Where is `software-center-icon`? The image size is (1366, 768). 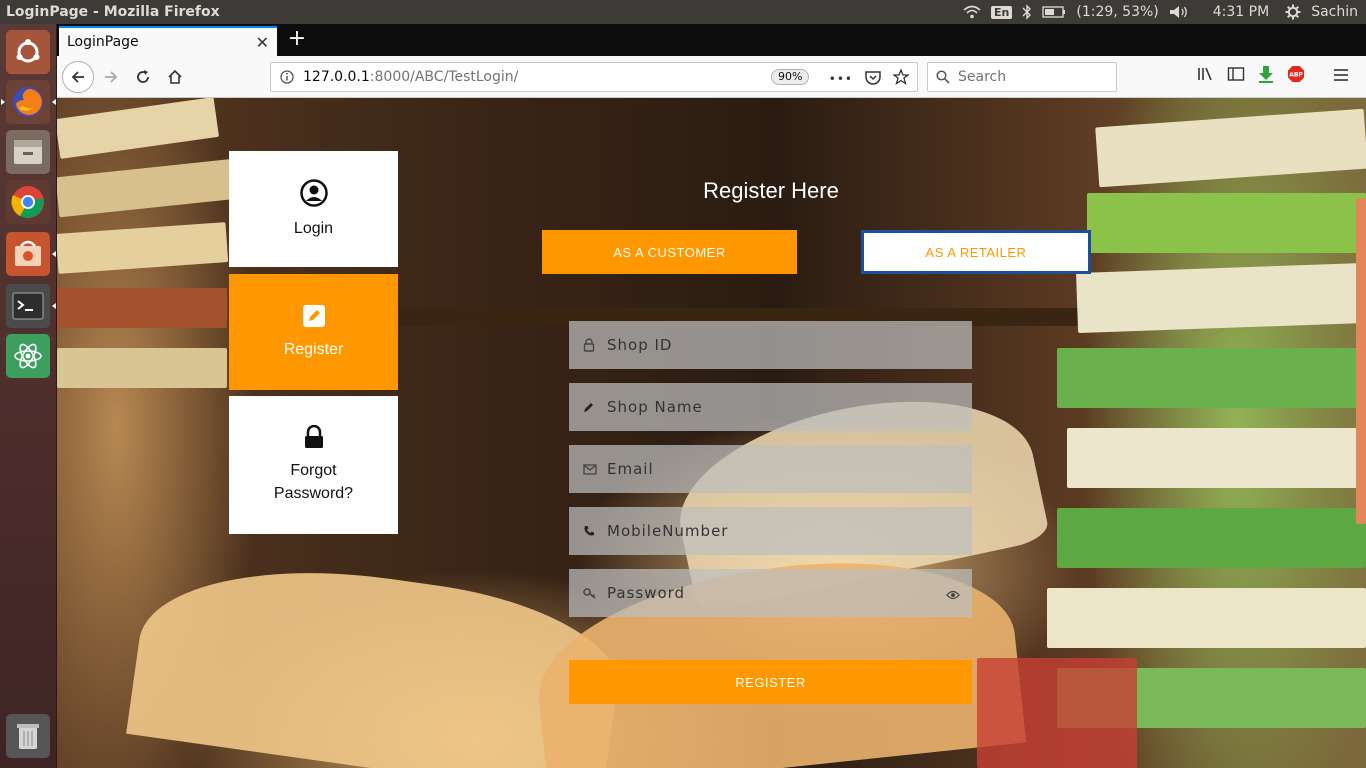 software-center-icon is located at coordinates (31, 254).